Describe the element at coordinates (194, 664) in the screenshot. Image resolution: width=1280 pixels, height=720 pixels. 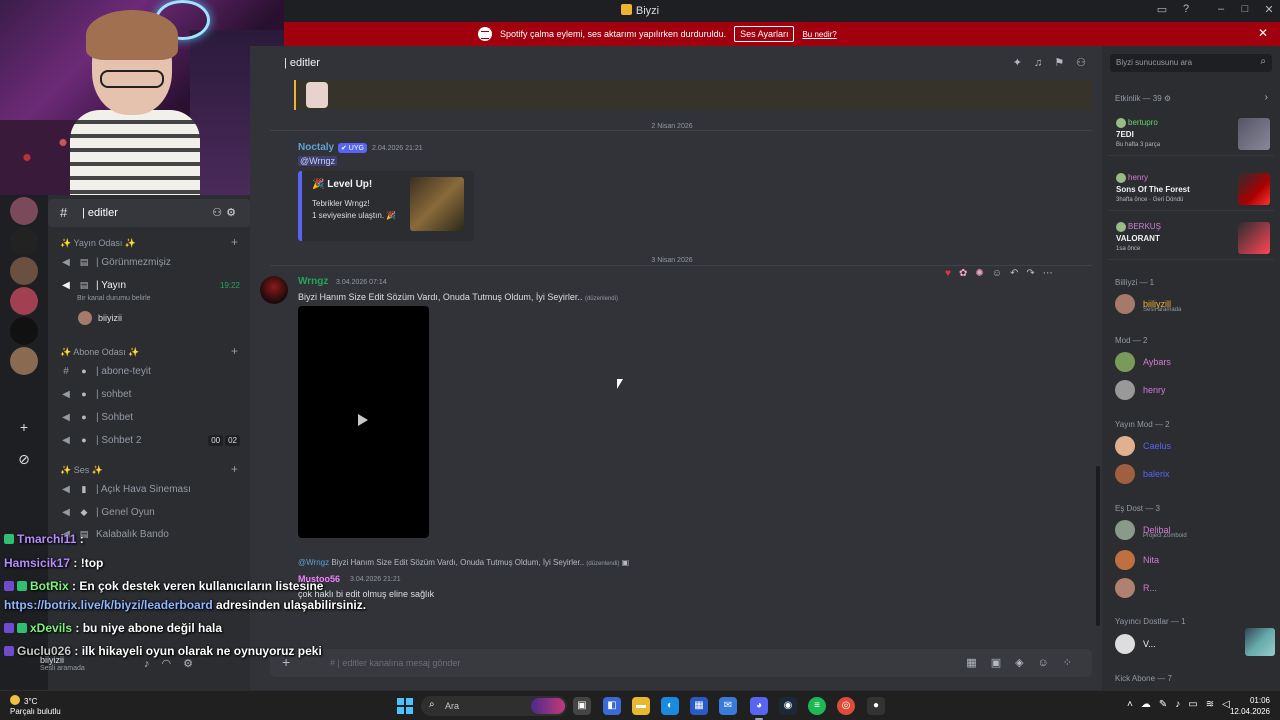
I see `settings-gear-icon: ⚙` at that location.